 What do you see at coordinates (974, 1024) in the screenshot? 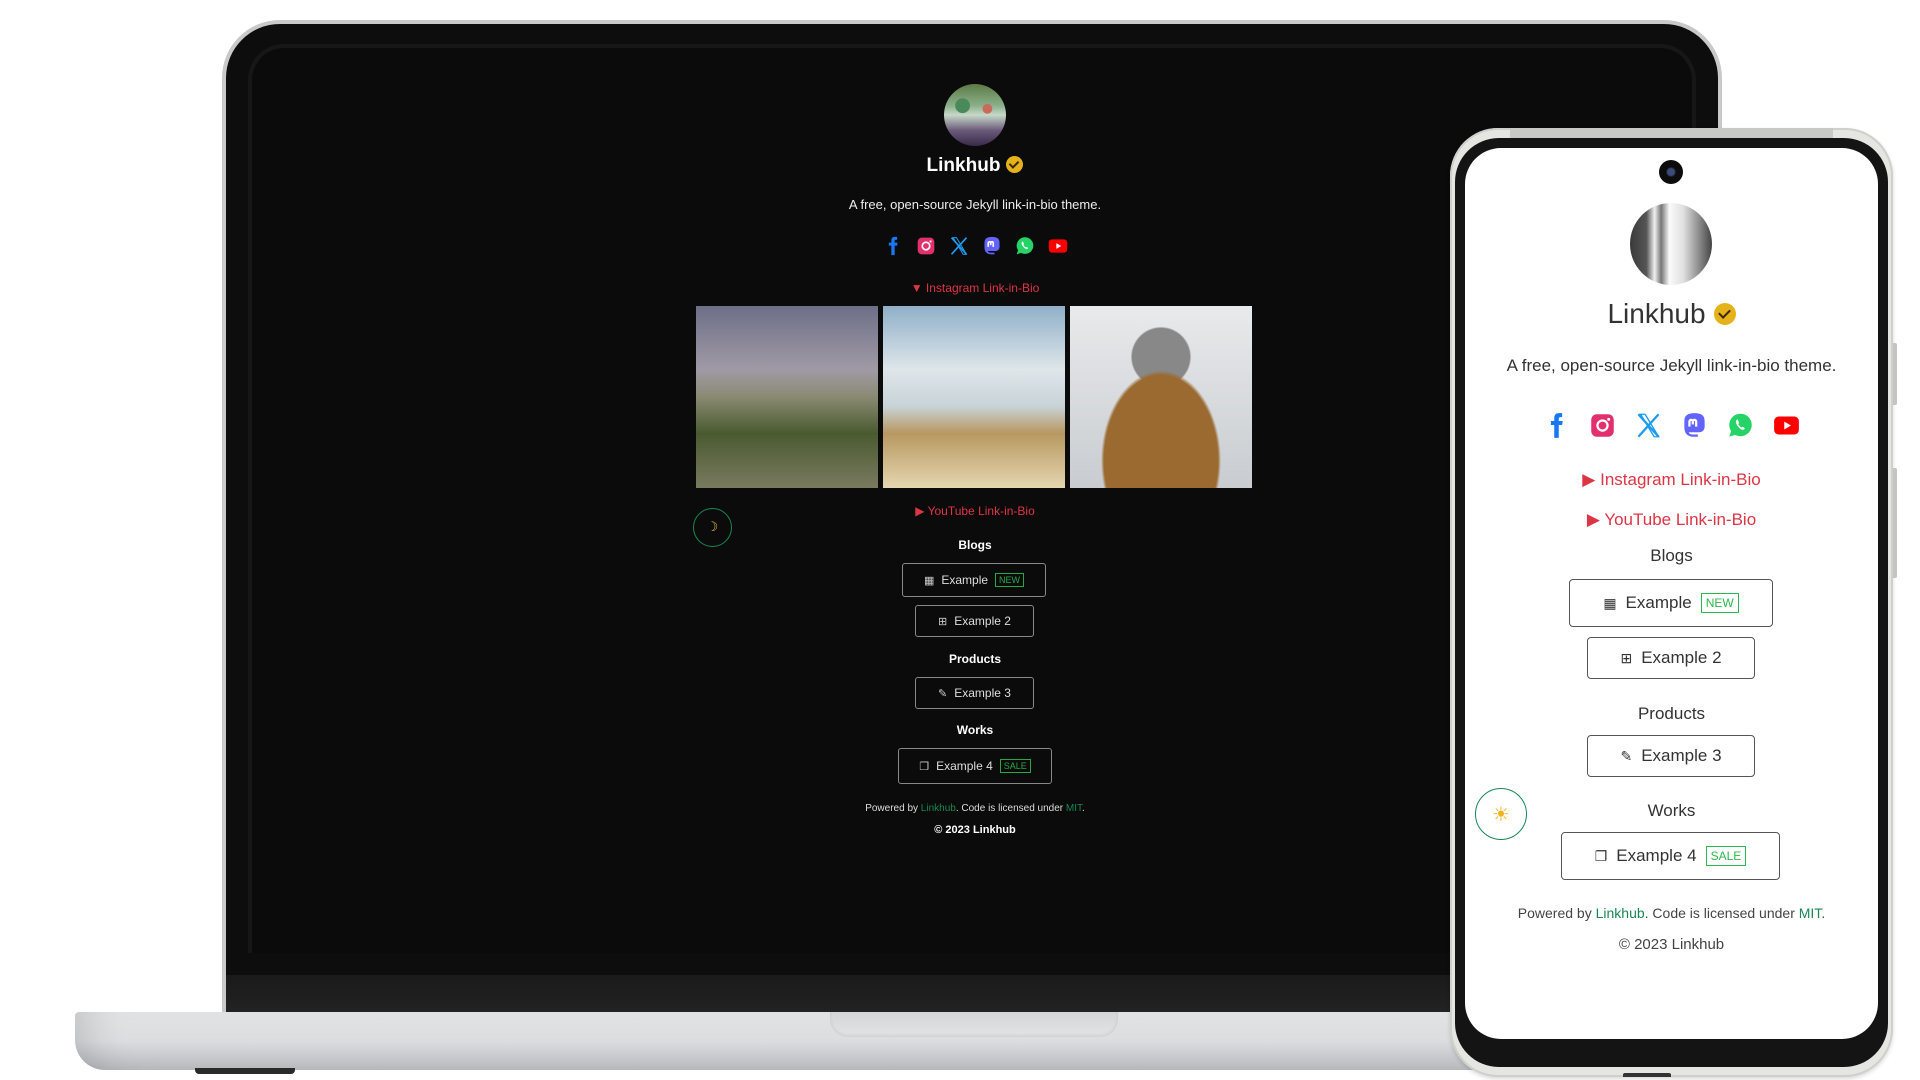
I see `laptop-trackpad-notch` at bounding box center [974, 1024].